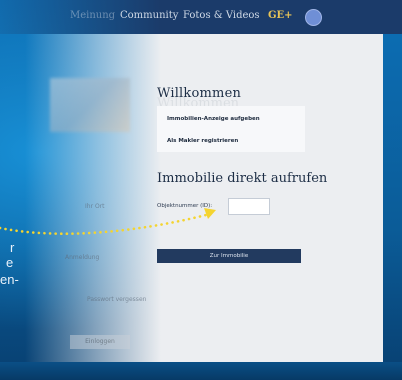 This screenshot has width=402, height=380. What do you see at coordinates (210, 213) in the screenshot?
I see `arrow-head-icon` at bounding box center [210, 213].